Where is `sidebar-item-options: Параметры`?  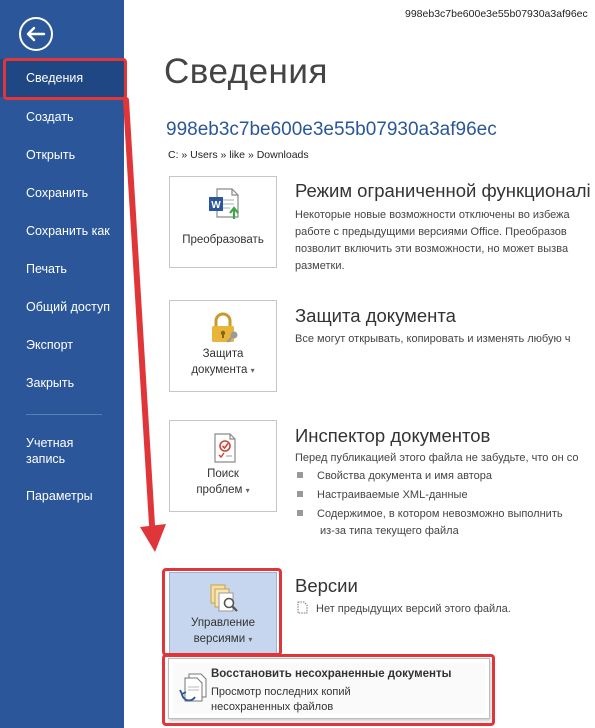 sidebar-item-options: Параметры is located at coordinates (62, 496).